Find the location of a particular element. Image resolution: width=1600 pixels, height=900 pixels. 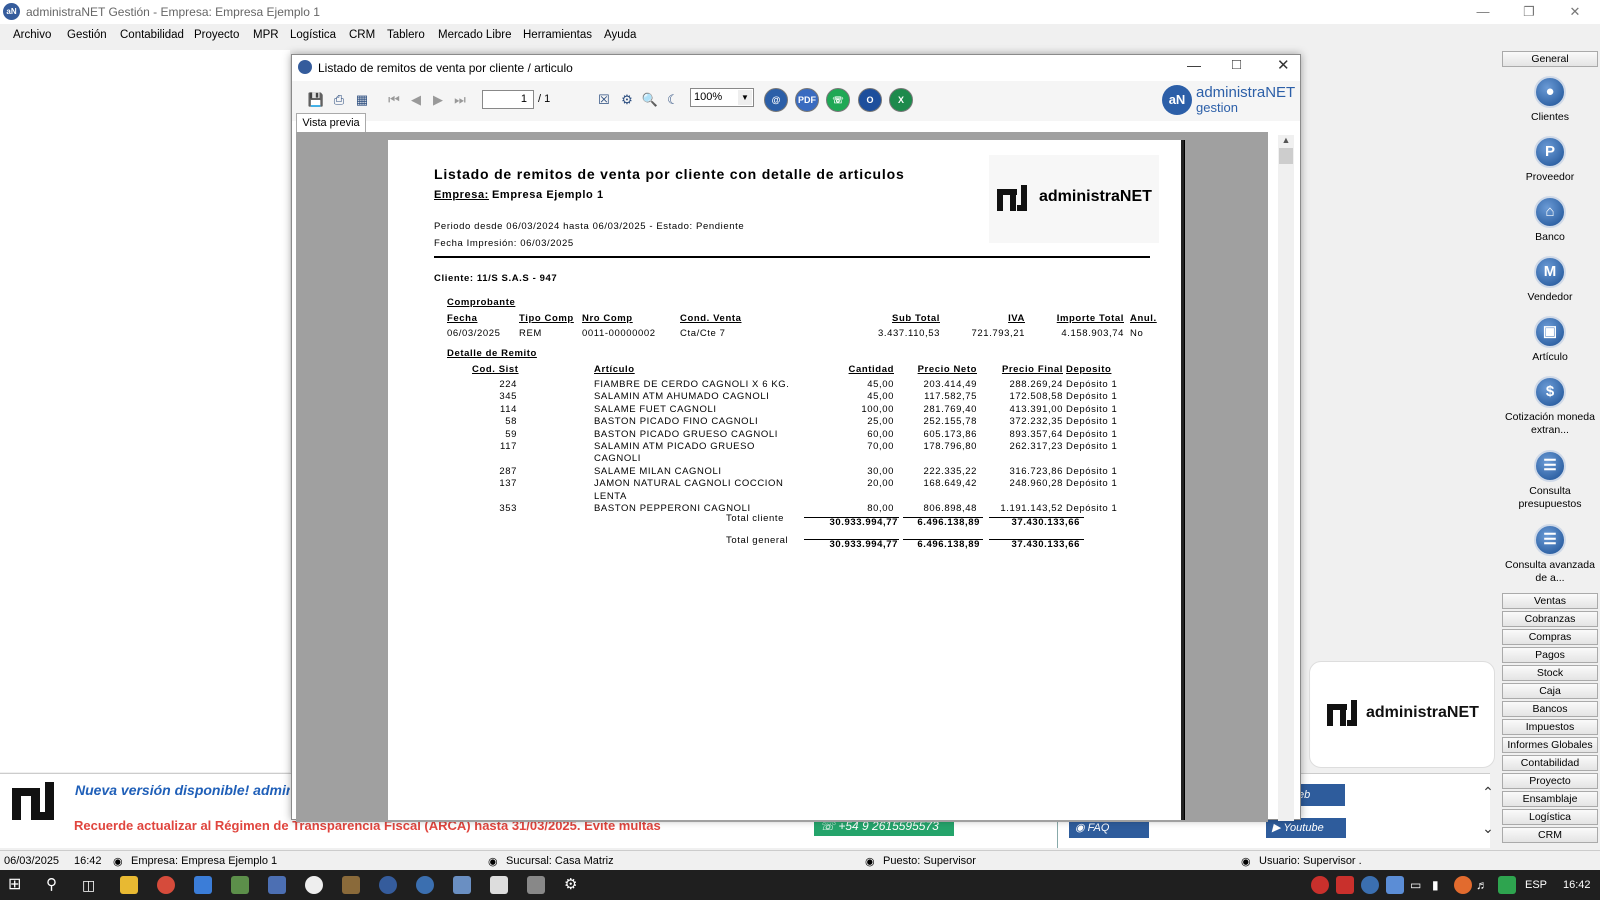

category-contabilidad: Contabilidad is located at coordinates (1550, 763).